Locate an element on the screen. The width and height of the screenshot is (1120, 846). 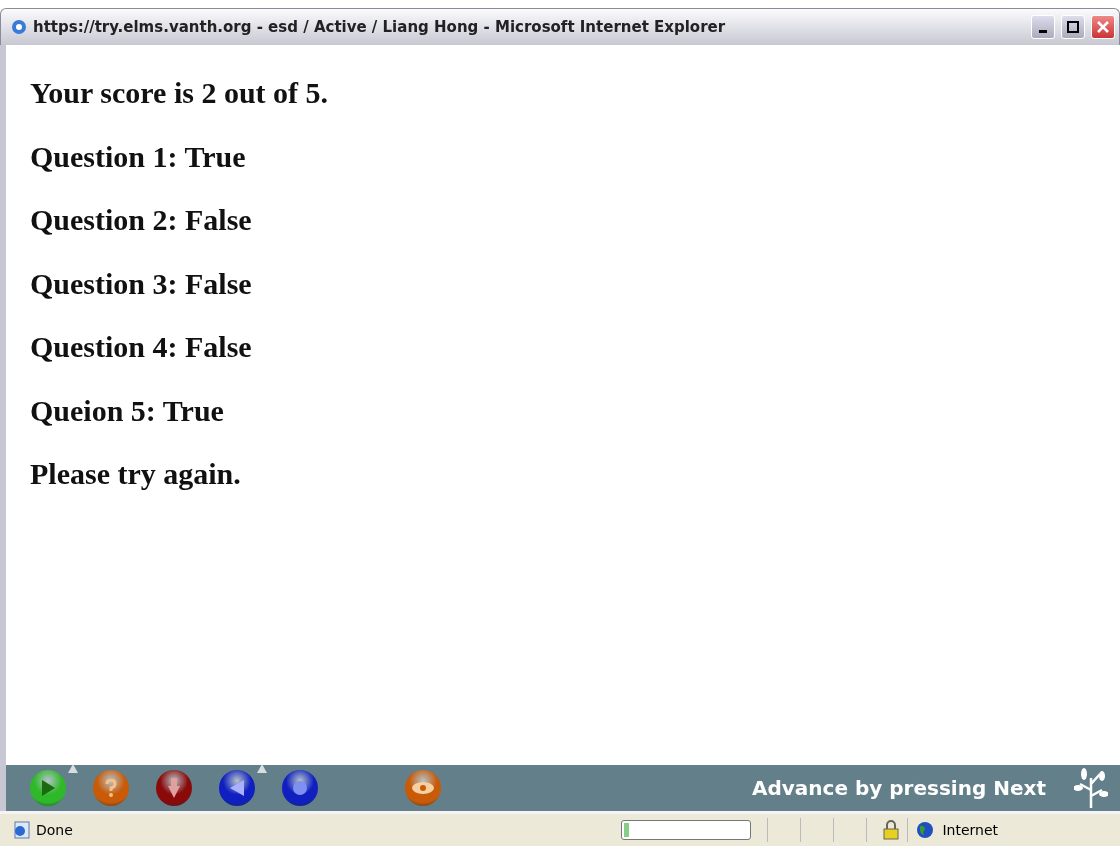
maximize-icon is located at coordinates (1073, 27).